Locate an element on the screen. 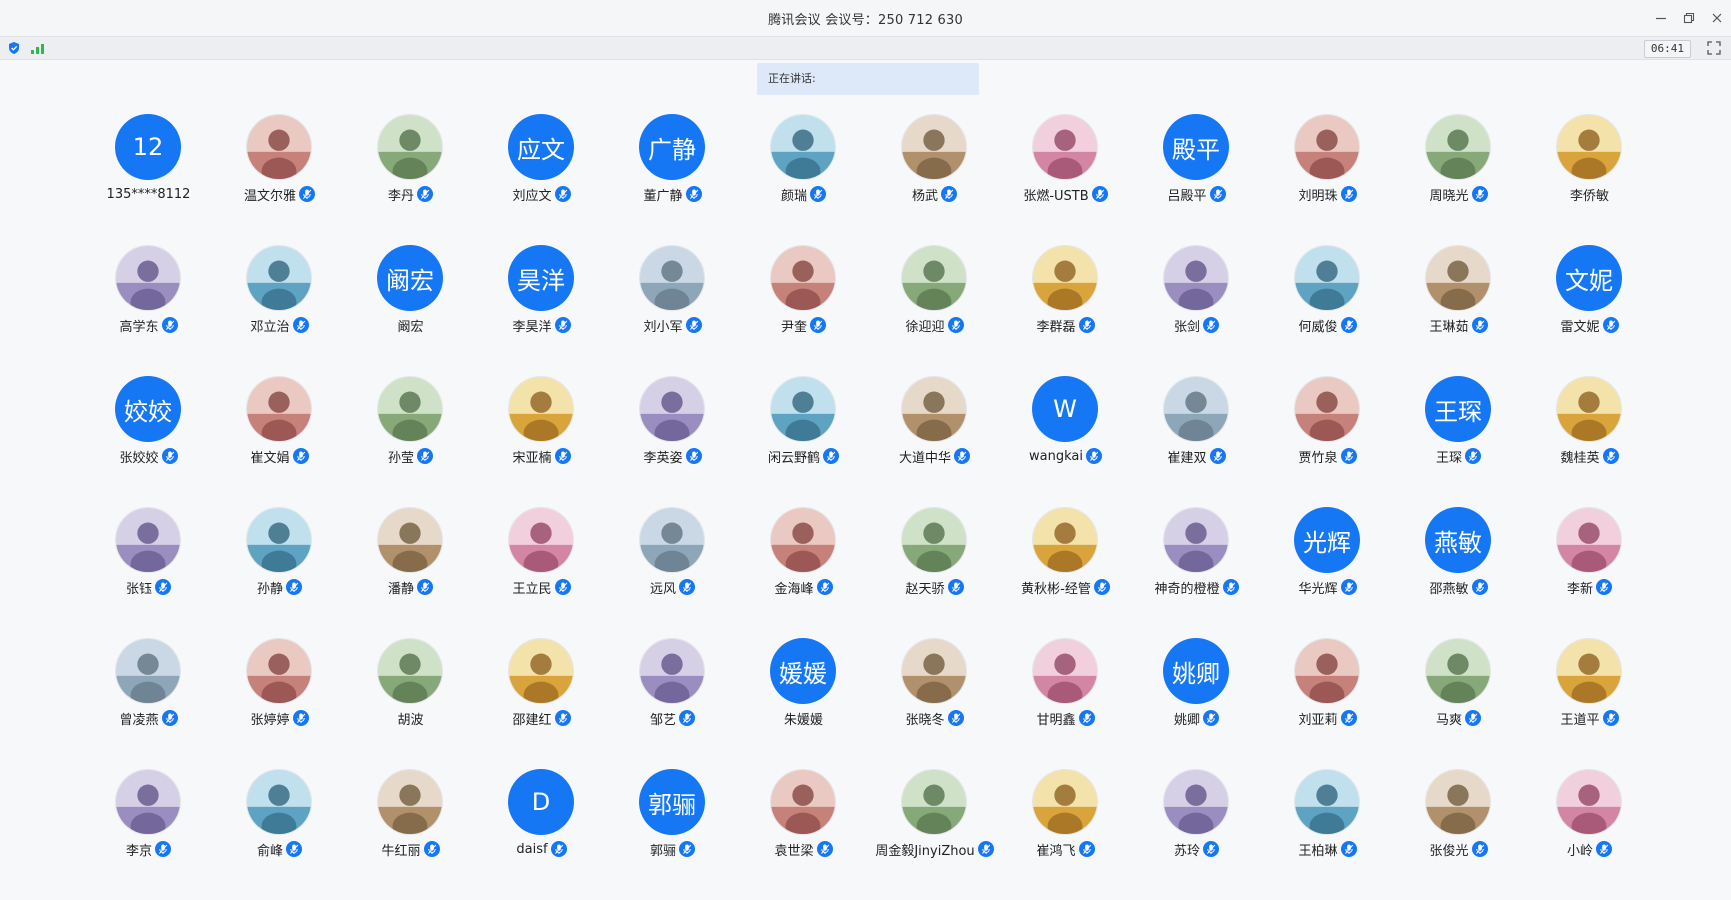 Image resolution: width=1731 pixels, height=900 pixels. participant-tile: 魏桂英 is located at coordinates (1589, 438).